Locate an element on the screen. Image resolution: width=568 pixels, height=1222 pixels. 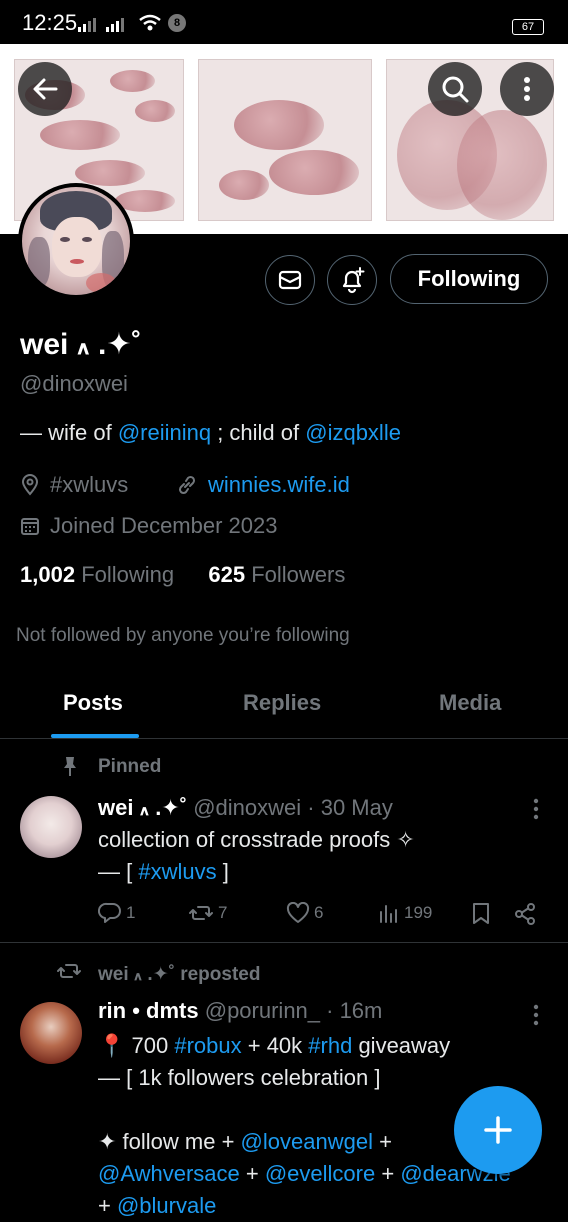
pin-emoji: 📍 is located at coordinates (112, 1045).